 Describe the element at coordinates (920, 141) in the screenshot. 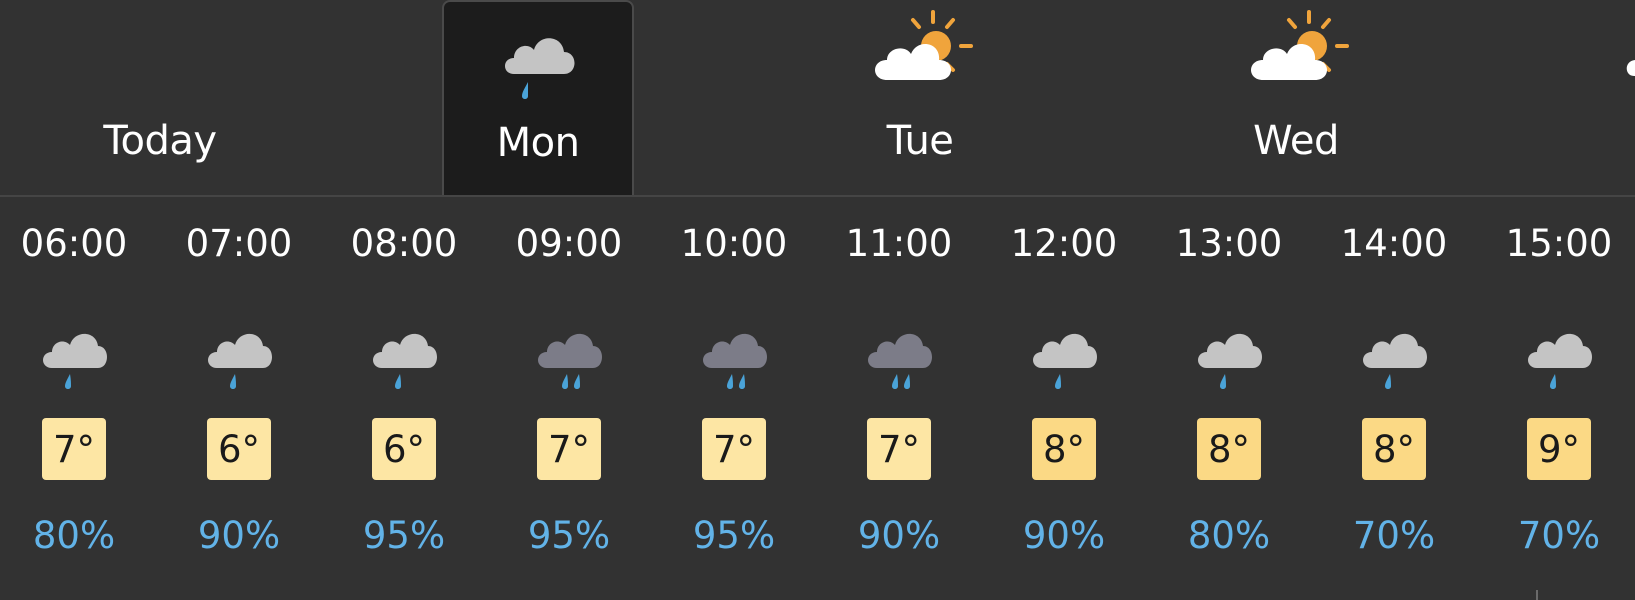

I see `day-tab-label: Tue` at that location.